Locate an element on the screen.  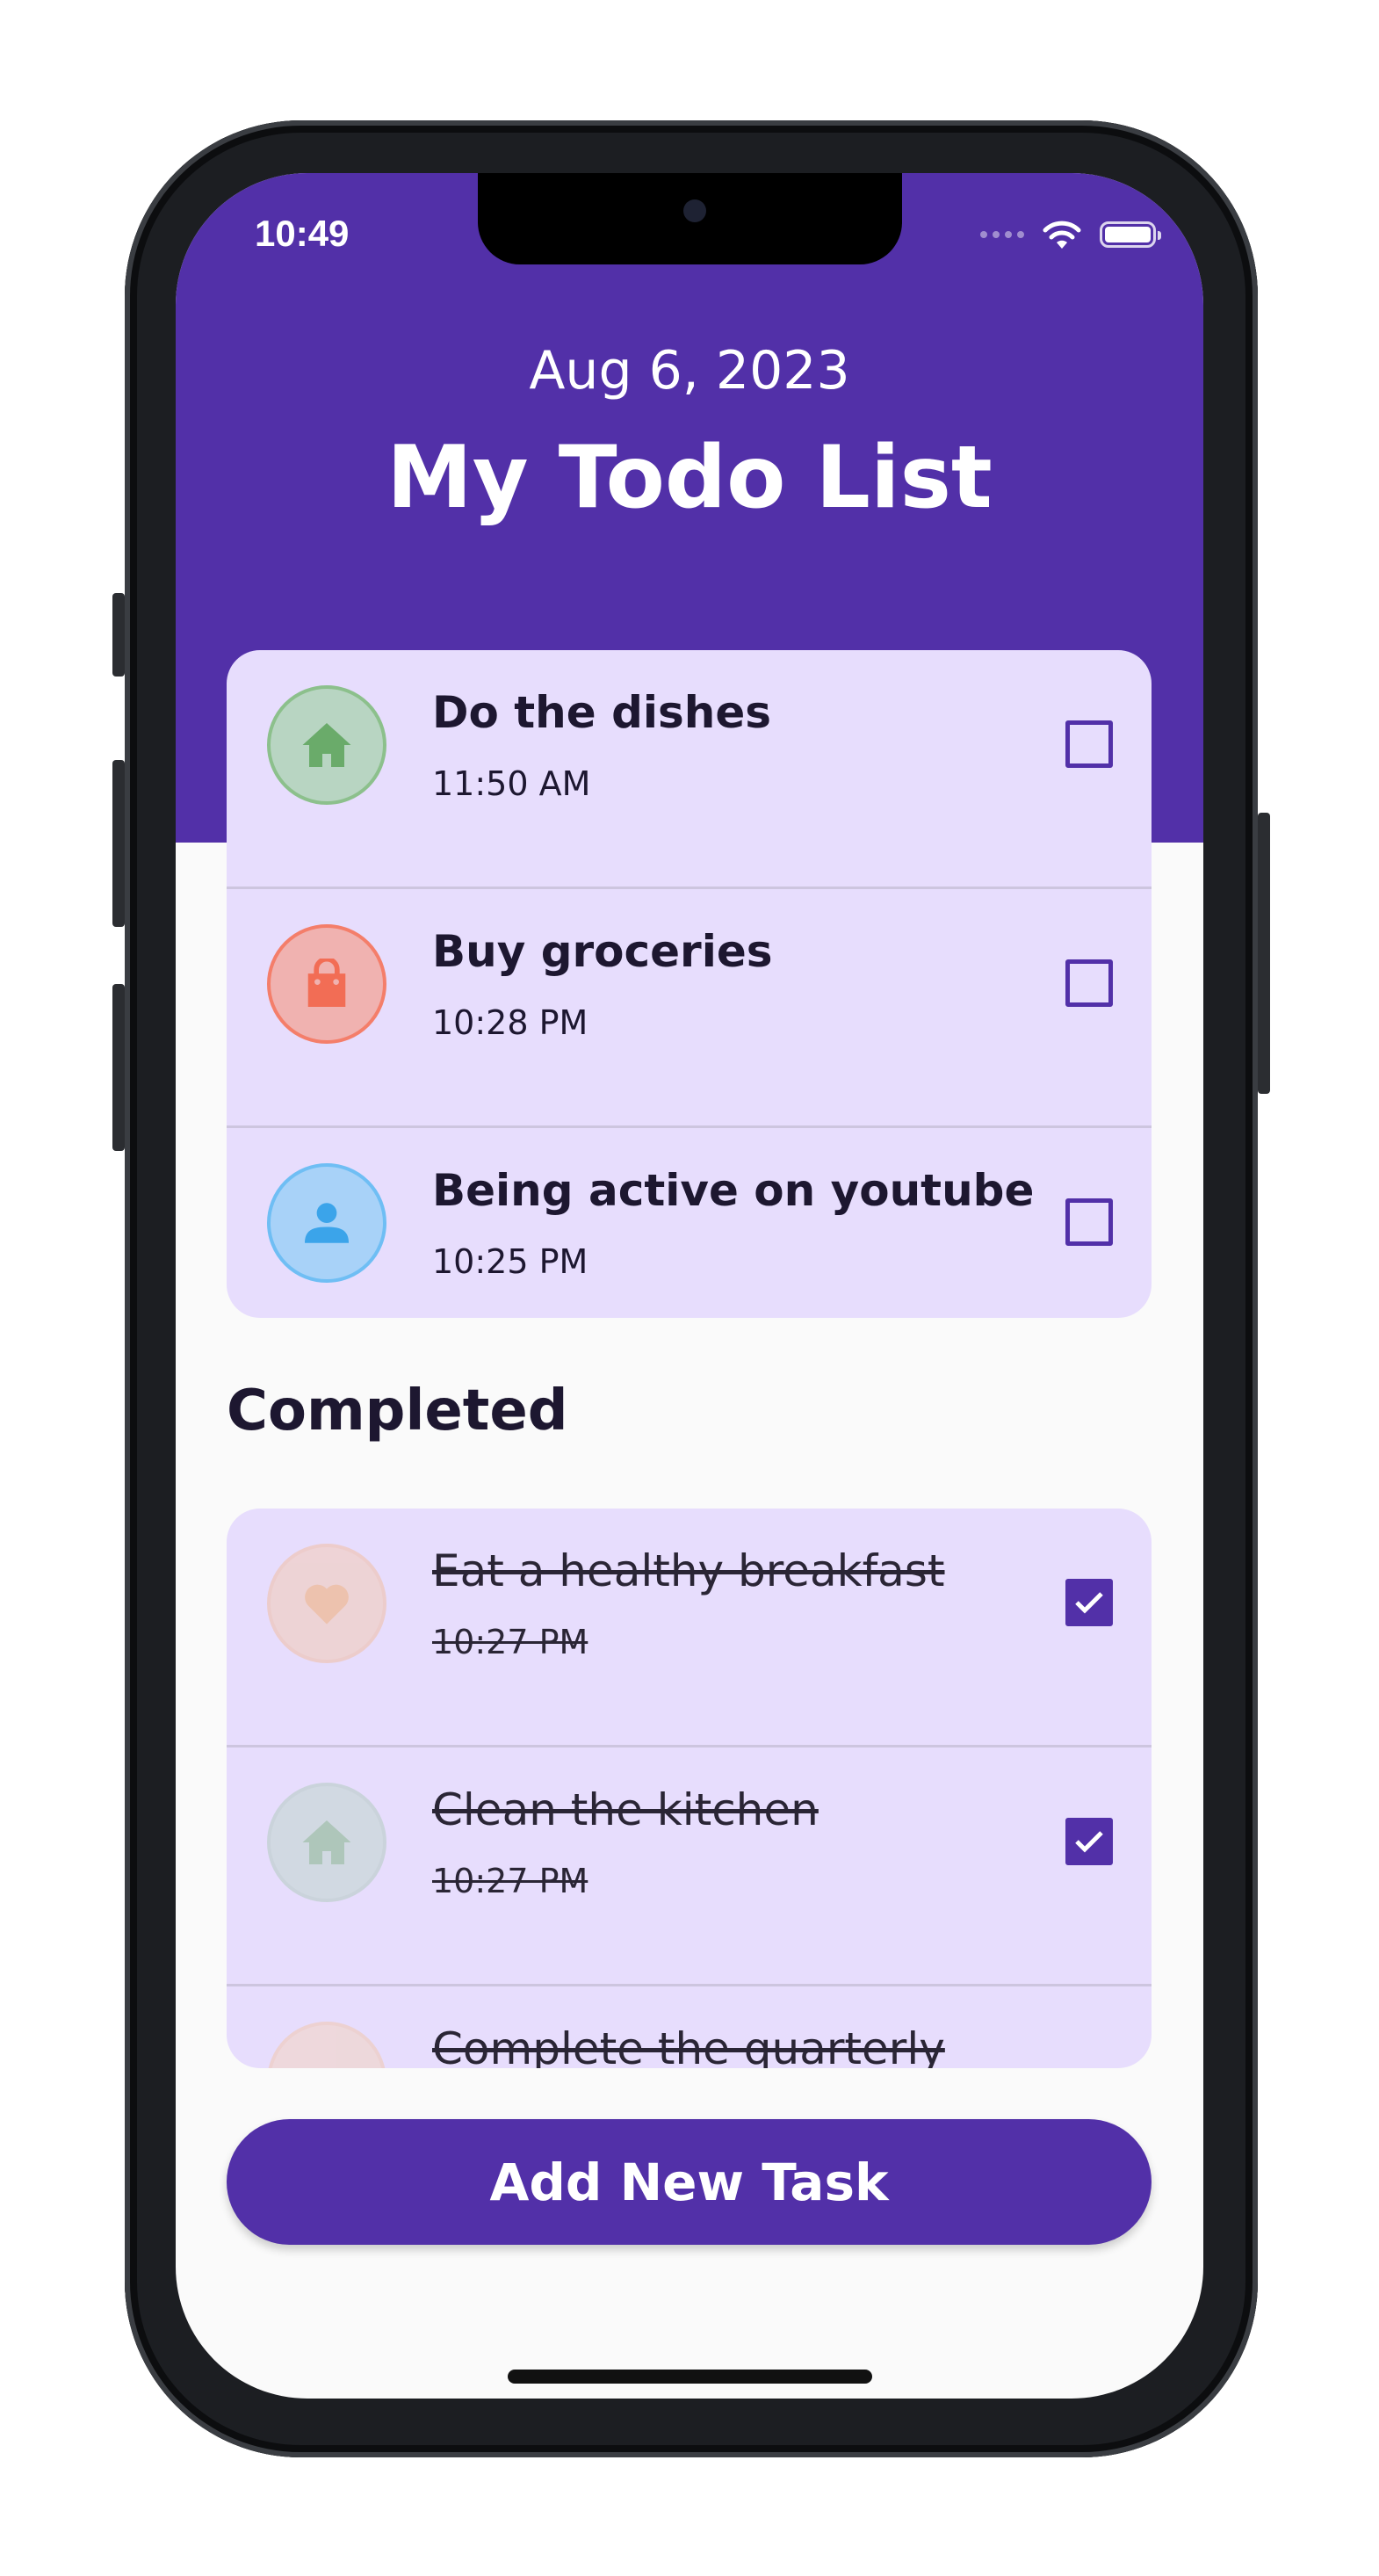
task-title: Eat a healthy breakfast is located at coordinates (688, 1570).